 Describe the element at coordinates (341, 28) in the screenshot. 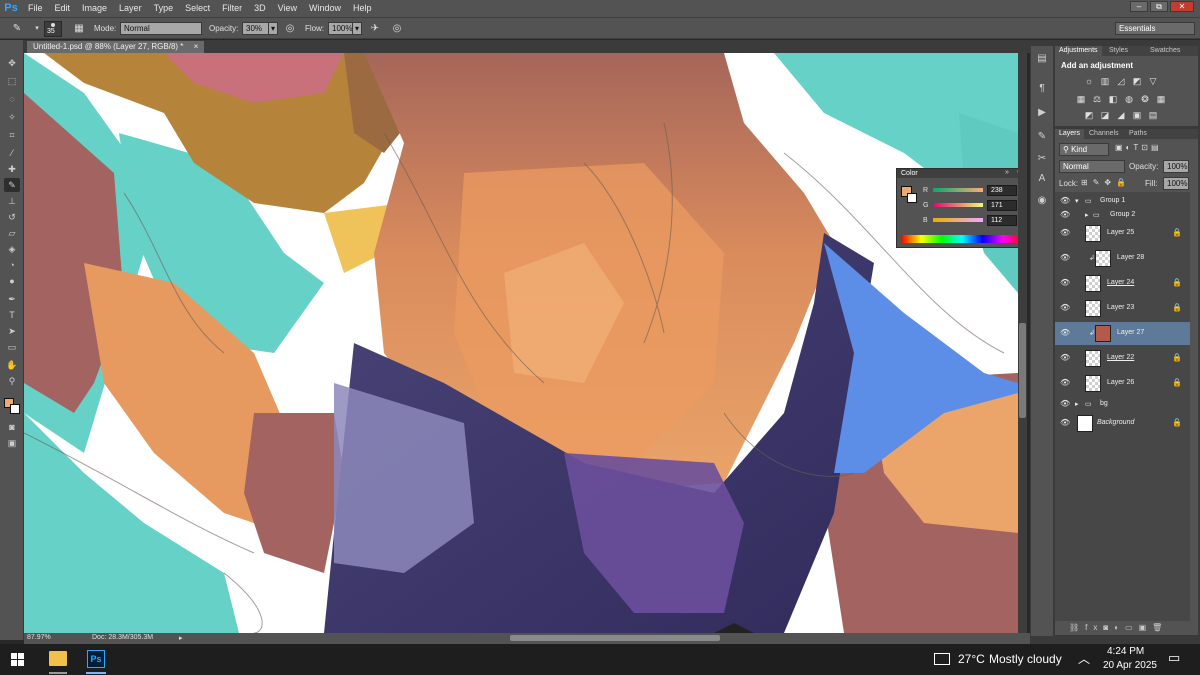

I see `flow-input: 100%` at that location.